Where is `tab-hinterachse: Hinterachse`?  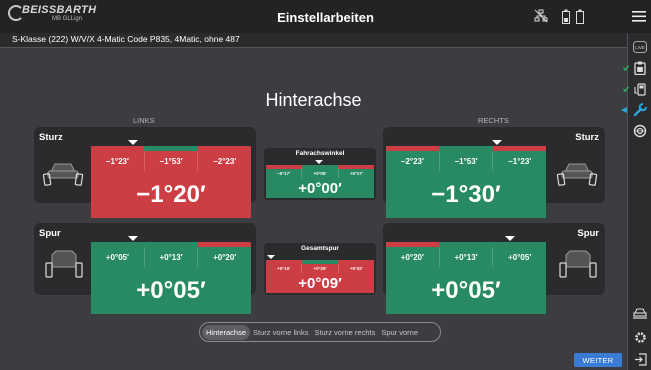 tab-hinterachse: Hinterachse is located at coordinates (226, 332).